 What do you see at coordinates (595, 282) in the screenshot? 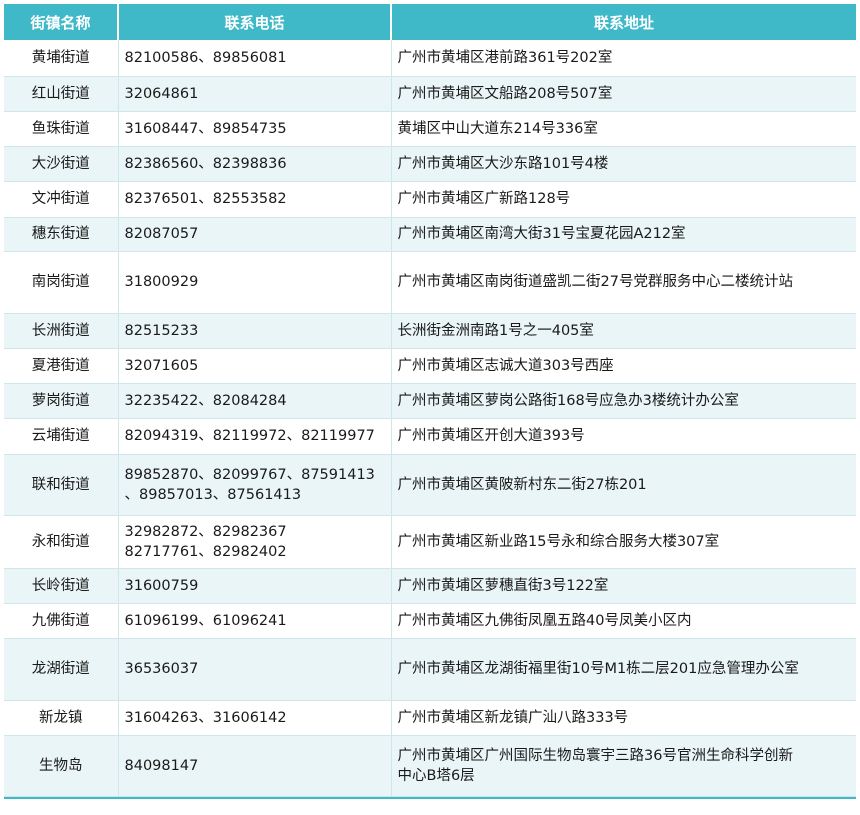
I see `address-line: 广州市黄埔区南岗街道盛凯二街27号党群服务中心二楼统计站` at bounding box center [595, 282].